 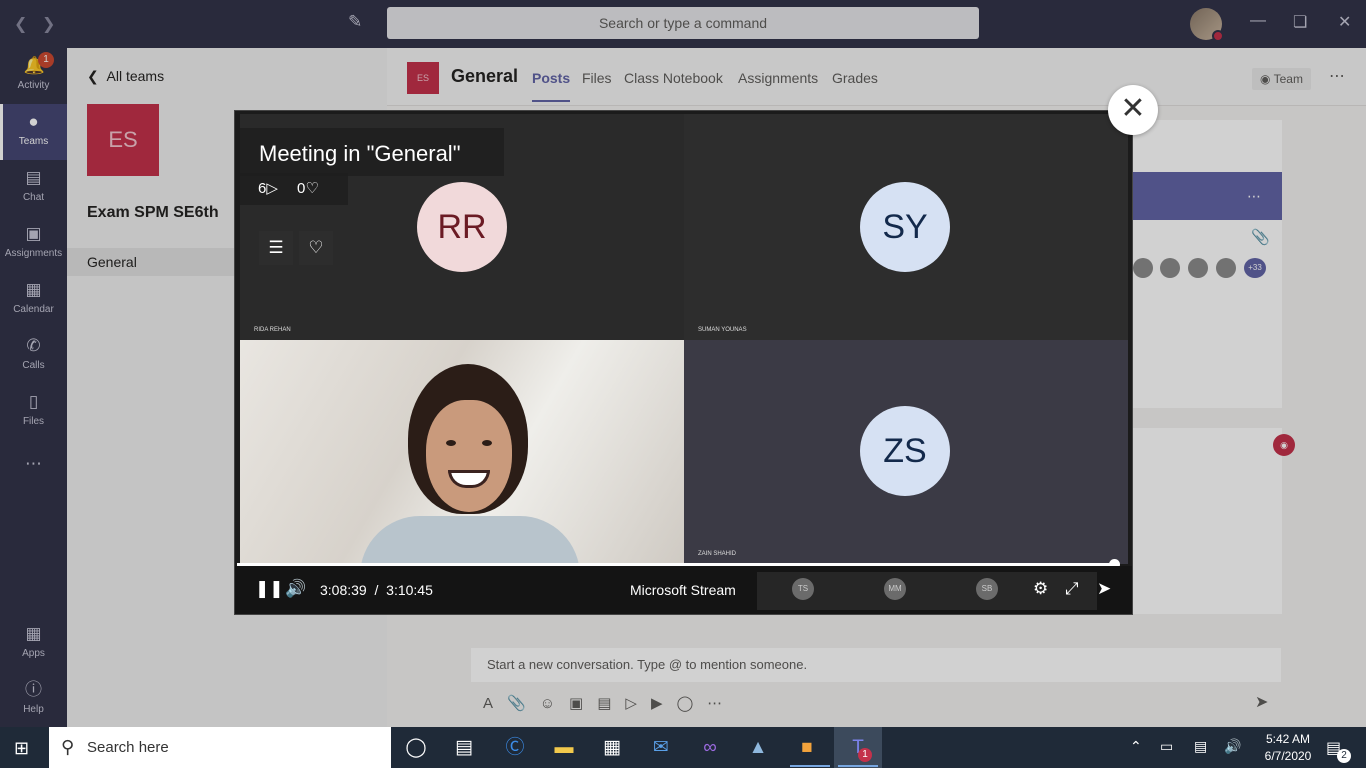 I want to click on play-circle-icon: ▷, so click(x=272, y=188).